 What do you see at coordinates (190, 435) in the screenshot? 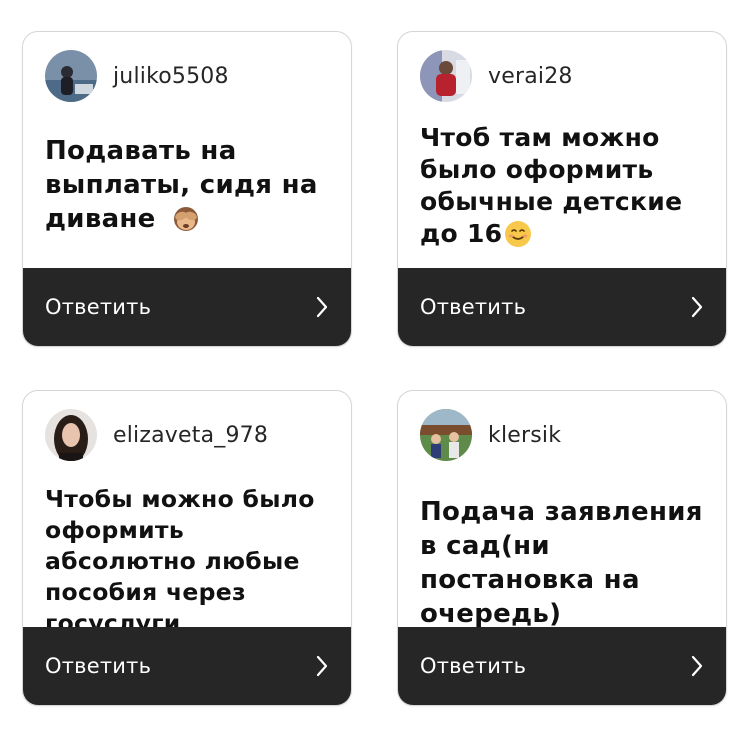
I see `username: elizaveta_978` at bounding box center [190, 435].